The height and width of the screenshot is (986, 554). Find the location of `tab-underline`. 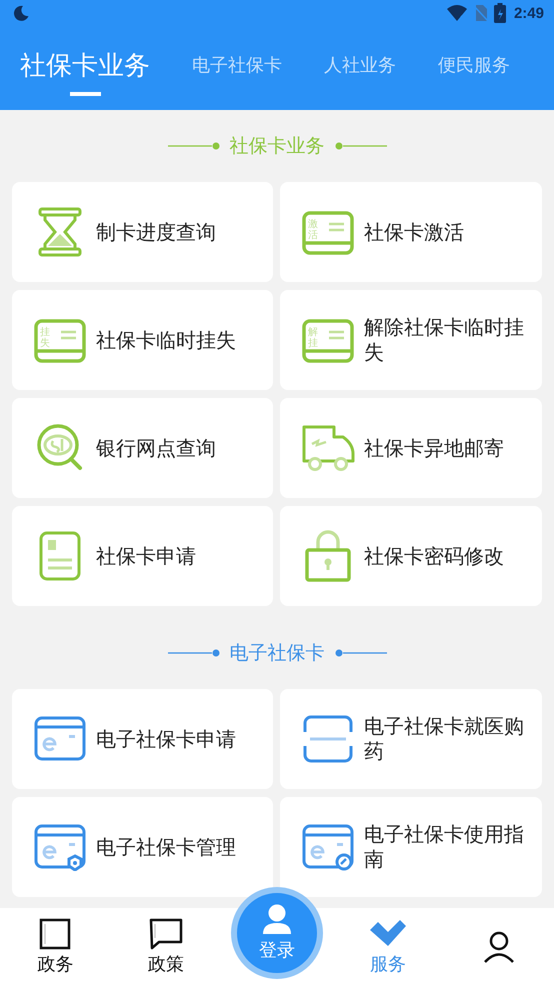

tab-underline is located at coordinates (85, 94).